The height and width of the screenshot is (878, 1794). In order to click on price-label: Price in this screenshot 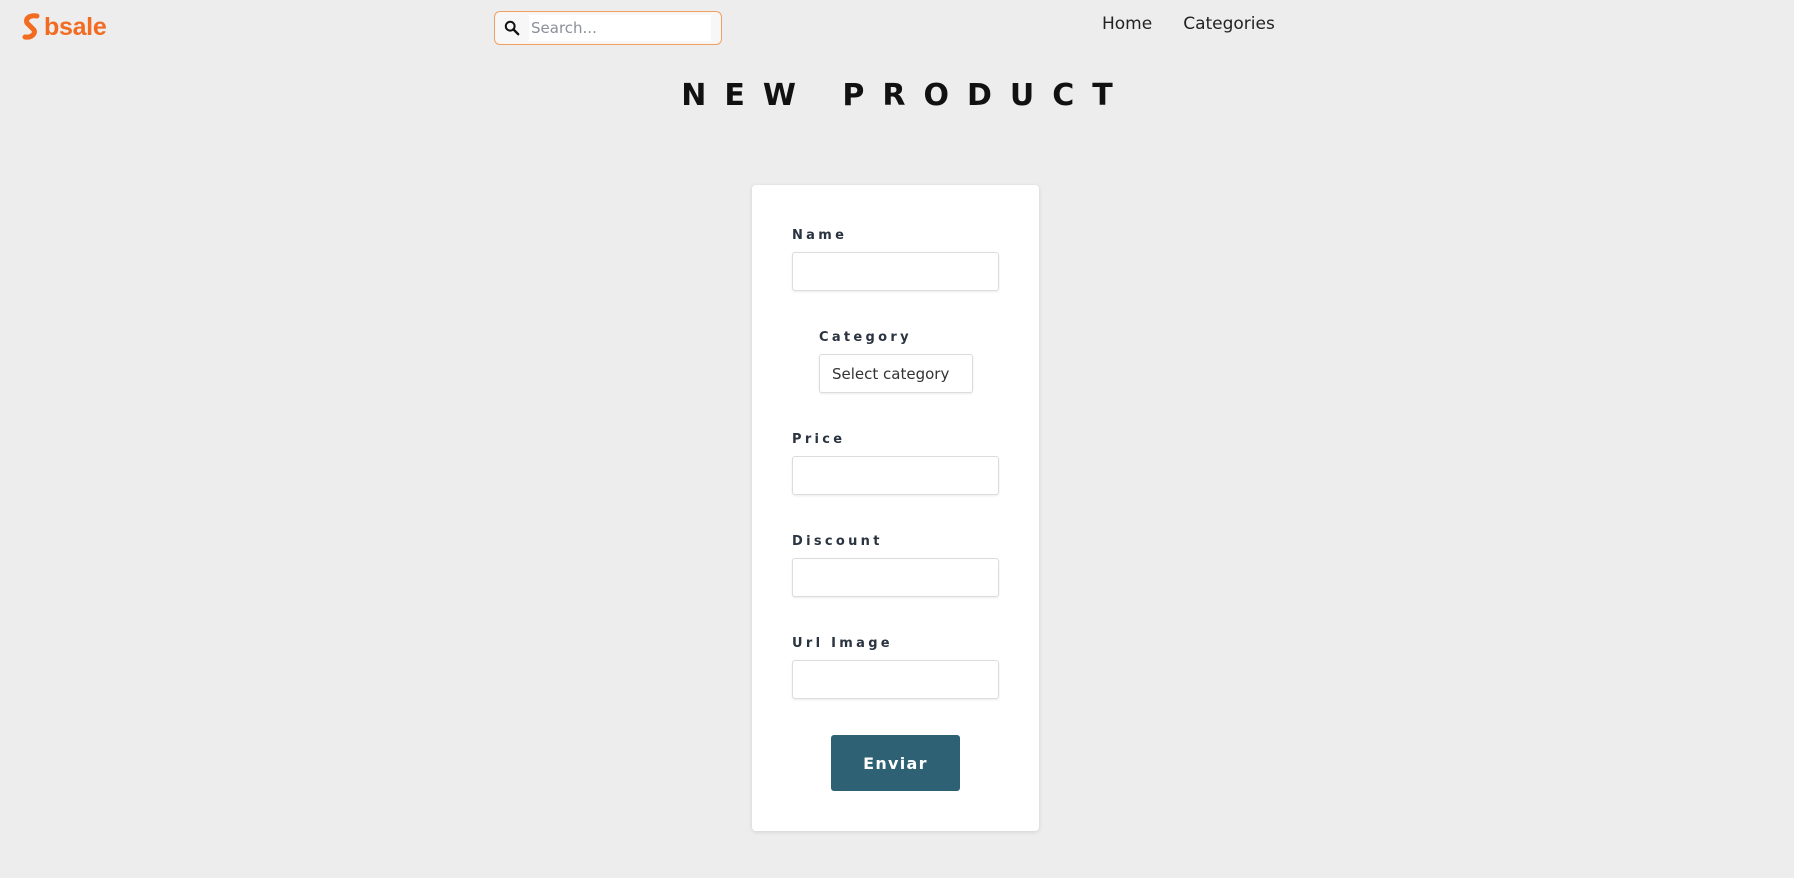, I will do `click(819, 439)`.